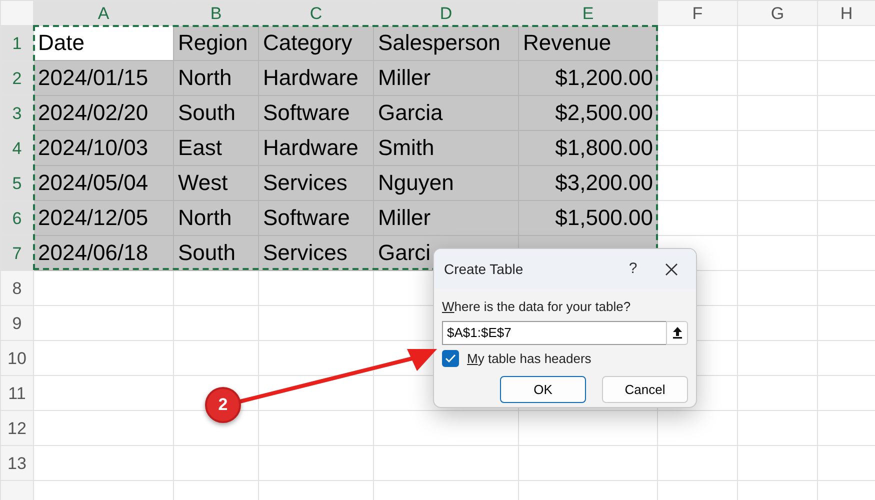  I want to click on table-cell: West, so click(216, 183).